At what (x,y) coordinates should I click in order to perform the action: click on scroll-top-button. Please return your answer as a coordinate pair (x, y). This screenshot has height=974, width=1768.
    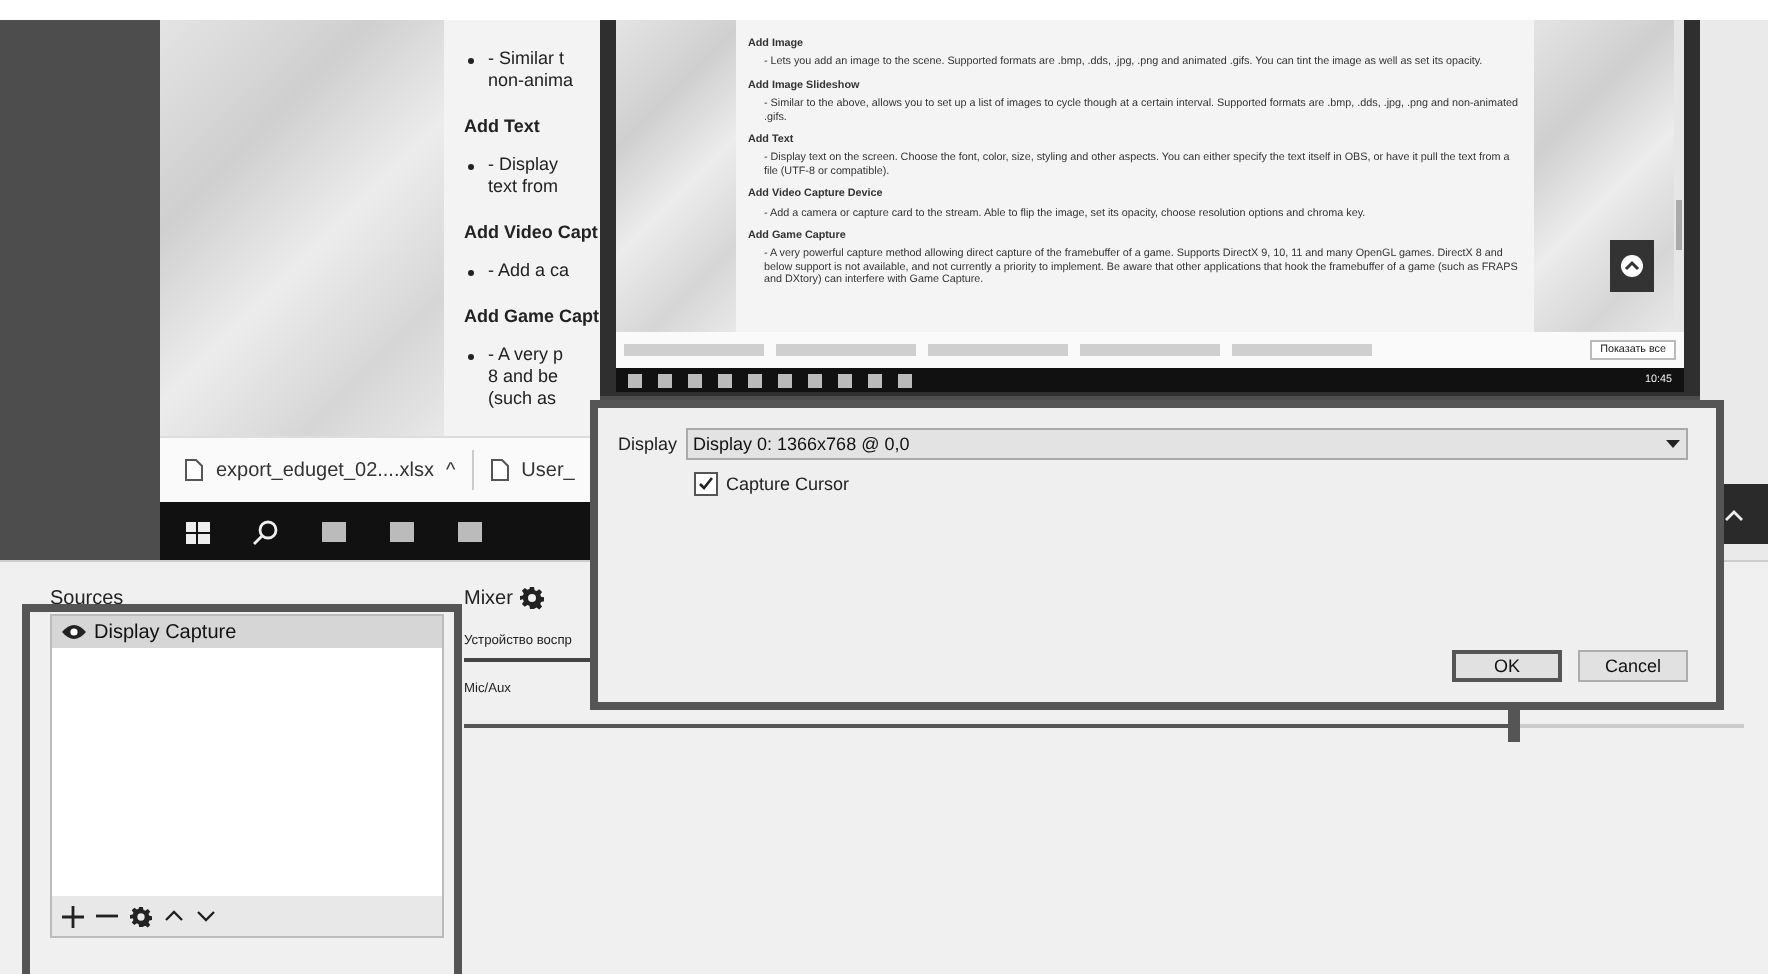
    Looking at the image, I should click on (1632, 266).